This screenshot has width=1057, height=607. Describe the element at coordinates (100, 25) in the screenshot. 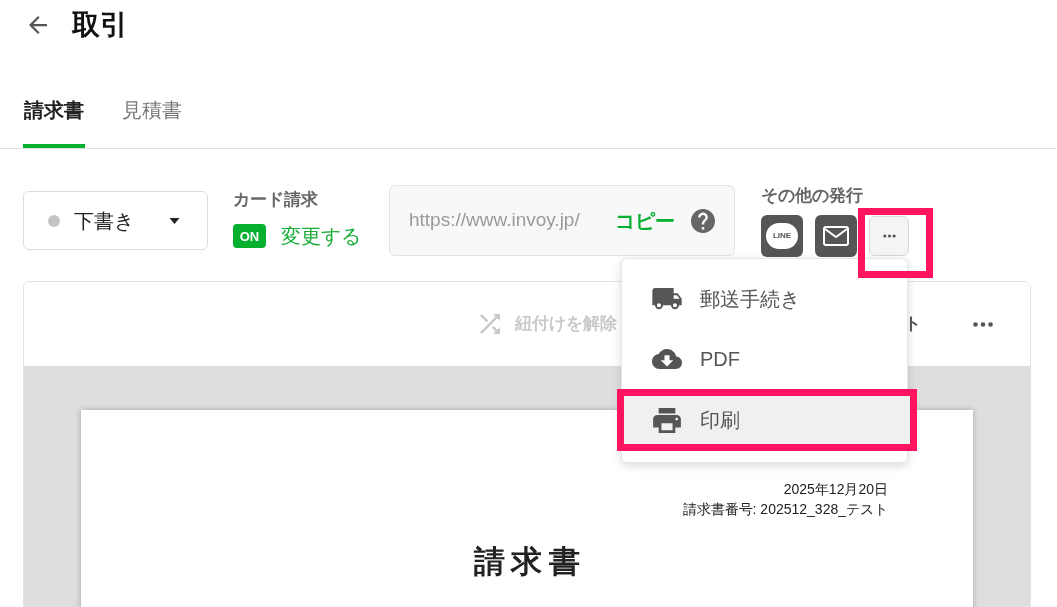

I see `page-title: 取引` at that location.